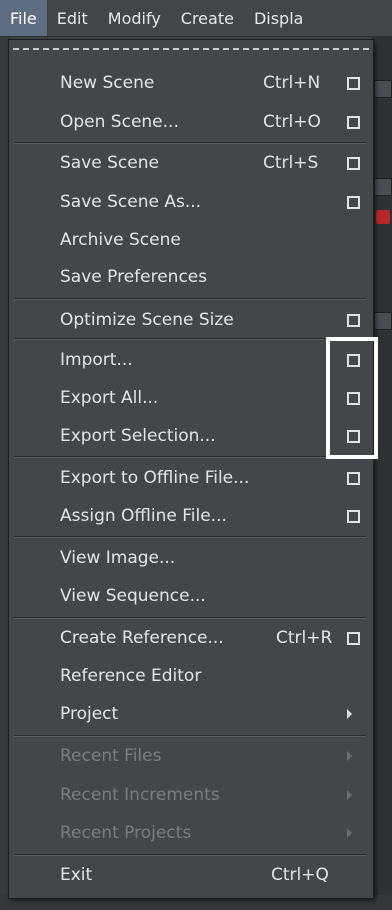 The image size is (392, 910). Describe the element at coordinates (292, 122) in the screenshot. I see `menu-item-shortcut: Ctrl+O` at that location.